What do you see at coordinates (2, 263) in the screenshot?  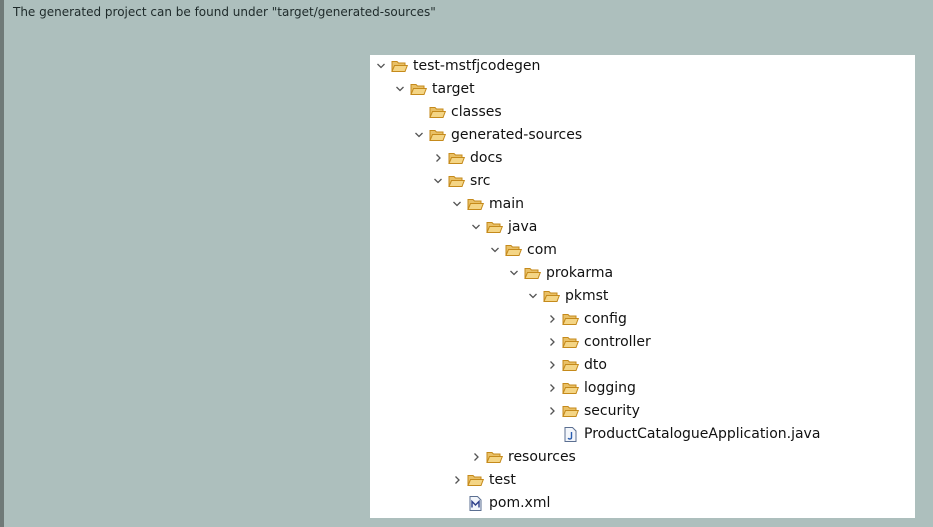 I see `window-left-border` at bounding box center [2, 263].